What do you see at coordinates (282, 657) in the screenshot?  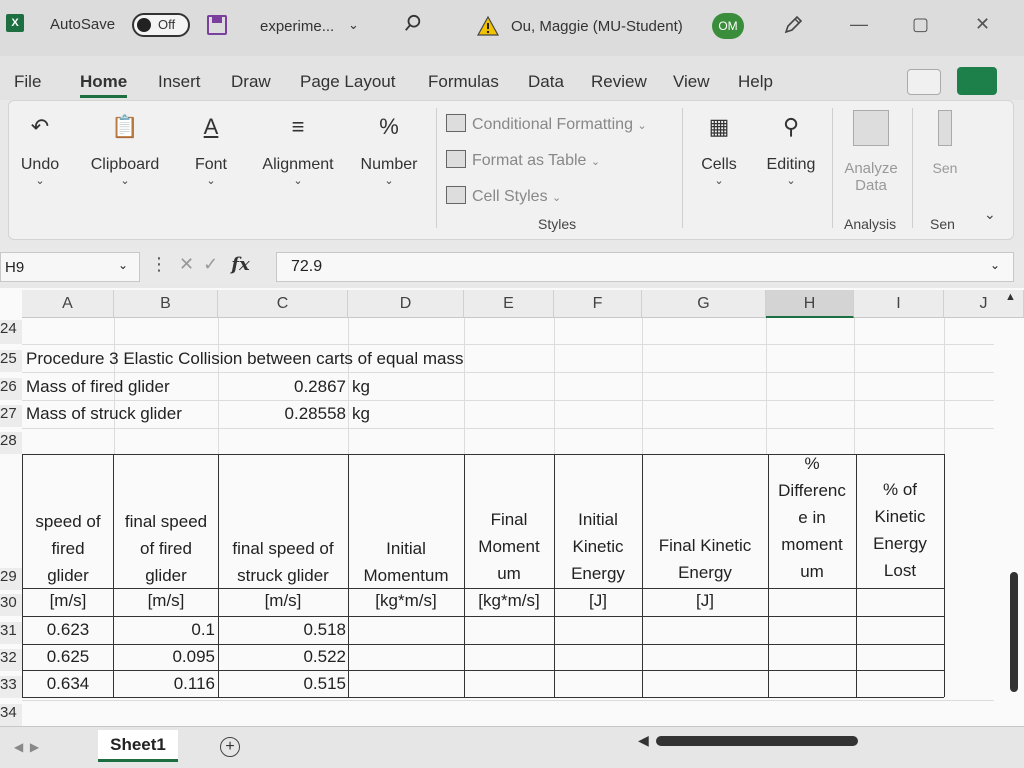 I see `cell-c32: 0.522` at bounding box center [282, 657].